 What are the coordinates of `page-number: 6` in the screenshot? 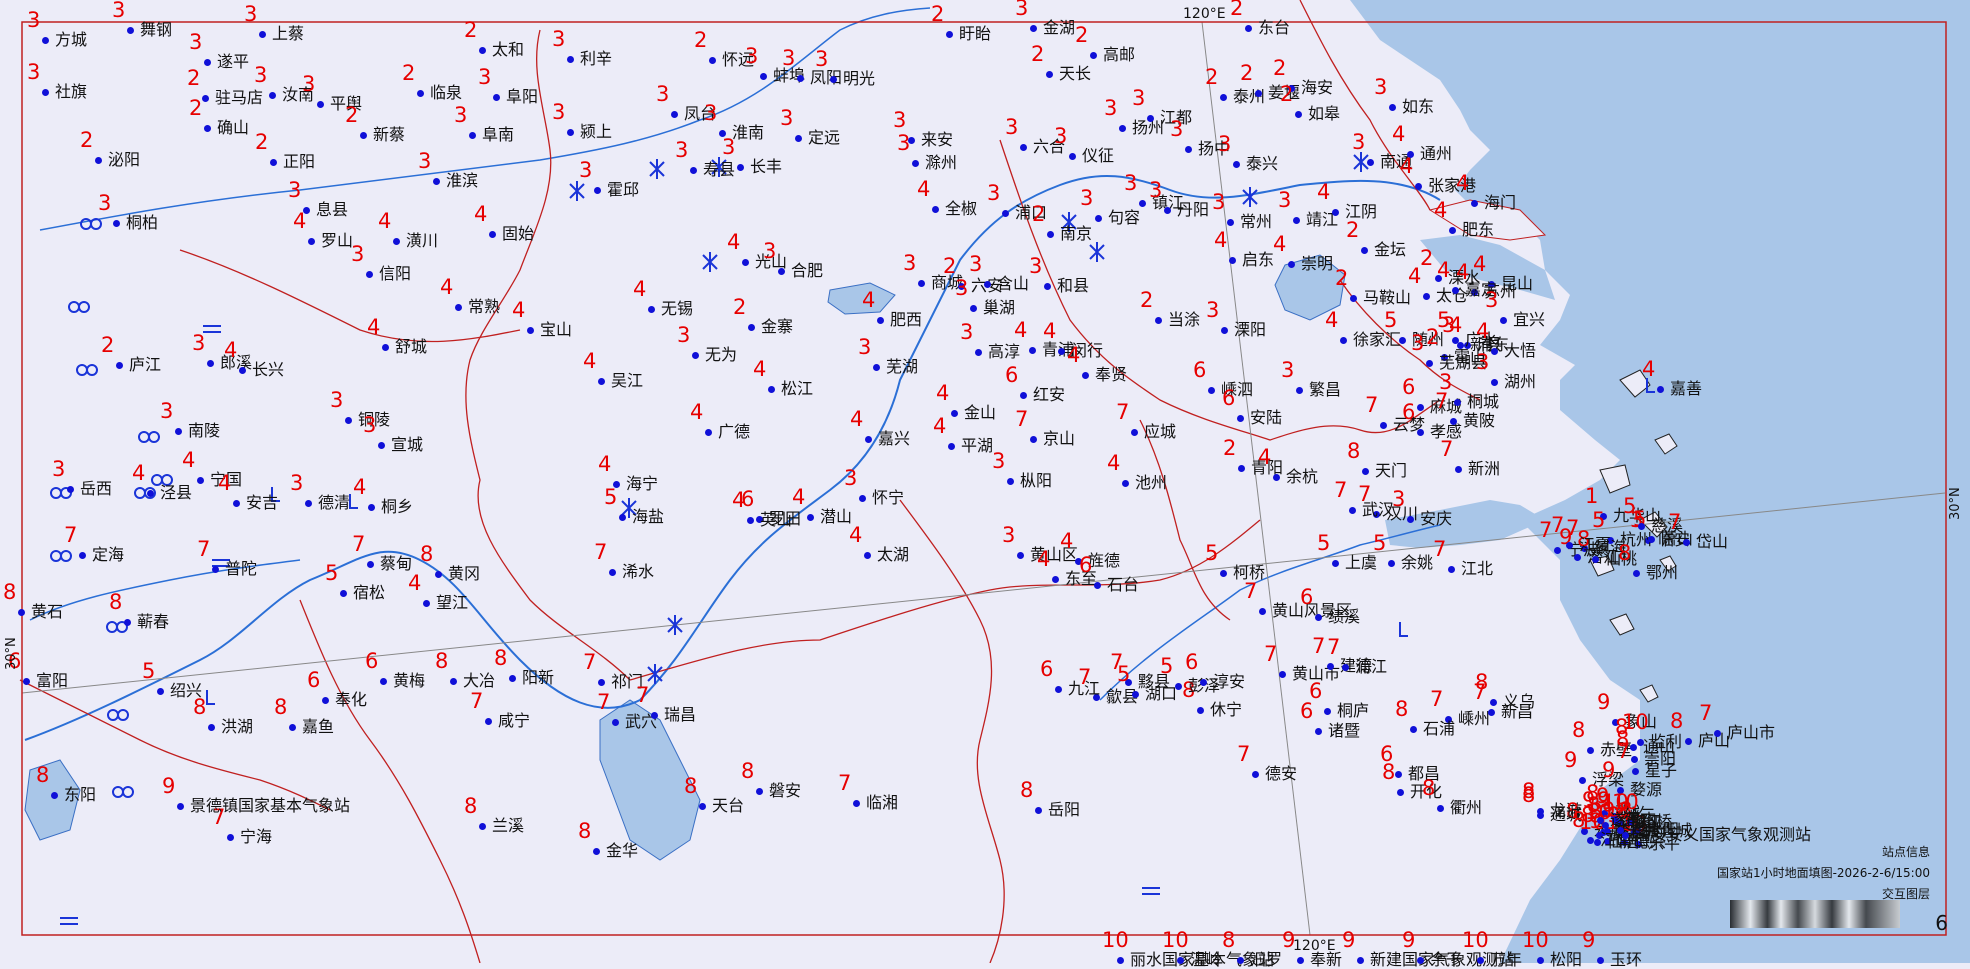 It's located at (1941, 923).